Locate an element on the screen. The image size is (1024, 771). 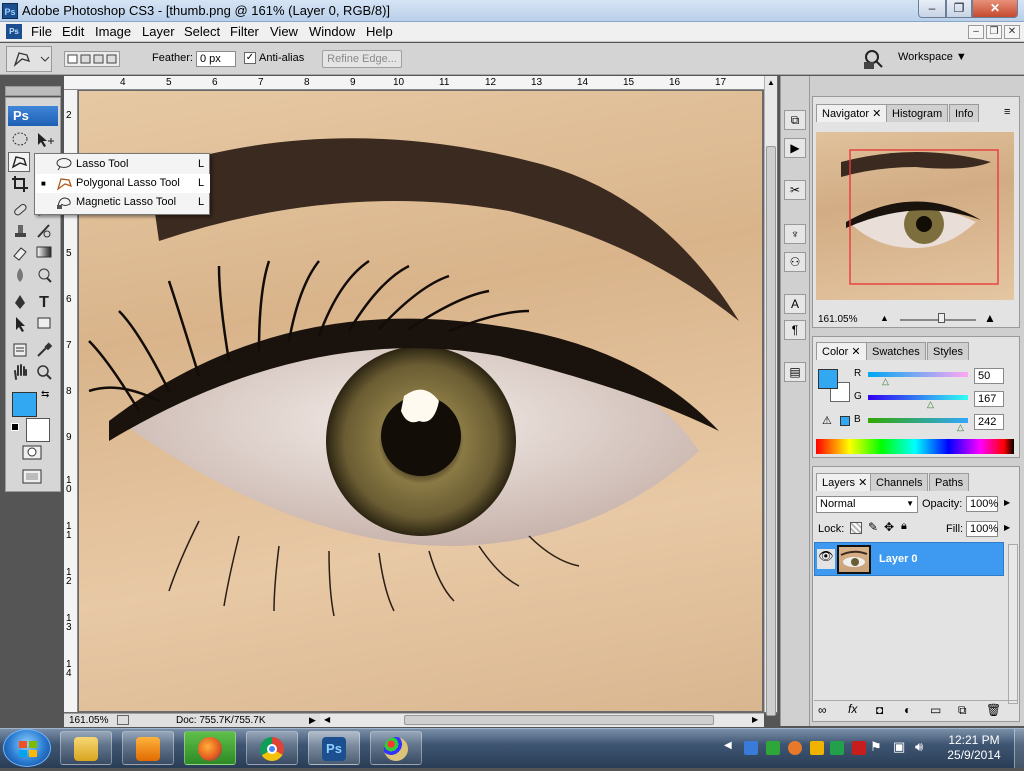
blend-mode-select: Normal ▼ is located at coordinates (867, 504).